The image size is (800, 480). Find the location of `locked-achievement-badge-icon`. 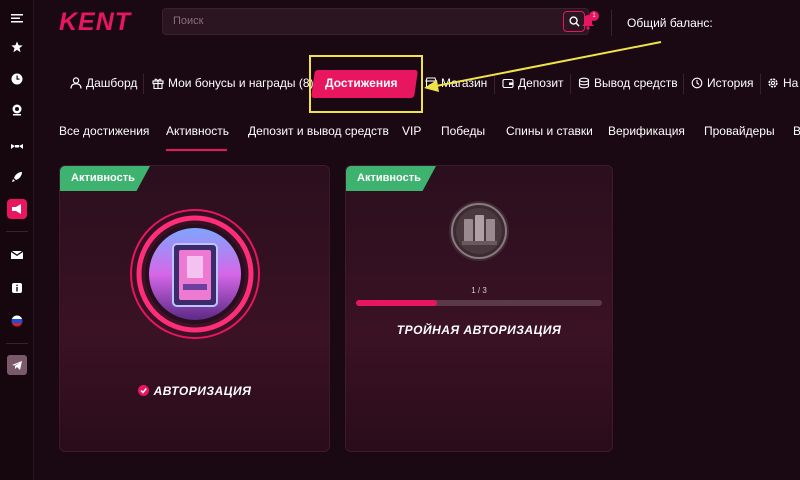

locked-achievement-badge-icon is located at coordinates (479, 231).